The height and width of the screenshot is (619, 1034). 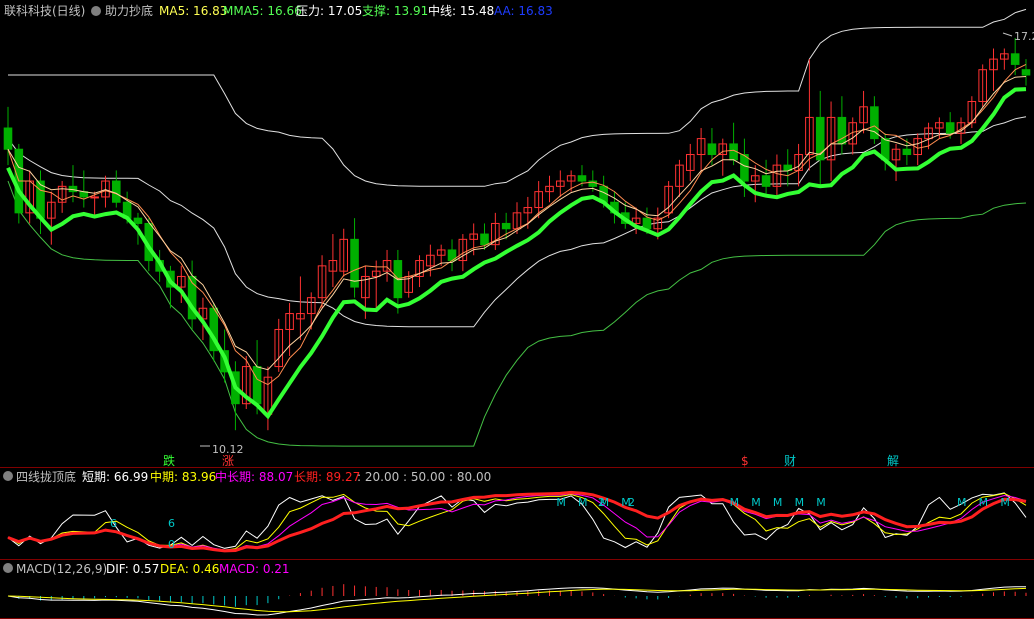 I want to click on macd-value: MACD: 0.21, so click(x=254, y=569).